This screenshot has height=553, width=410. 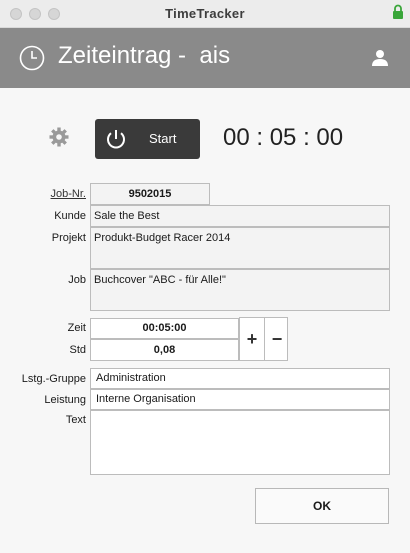 I want to click on kunde-label: Kunde, so click(x=70, y=216).